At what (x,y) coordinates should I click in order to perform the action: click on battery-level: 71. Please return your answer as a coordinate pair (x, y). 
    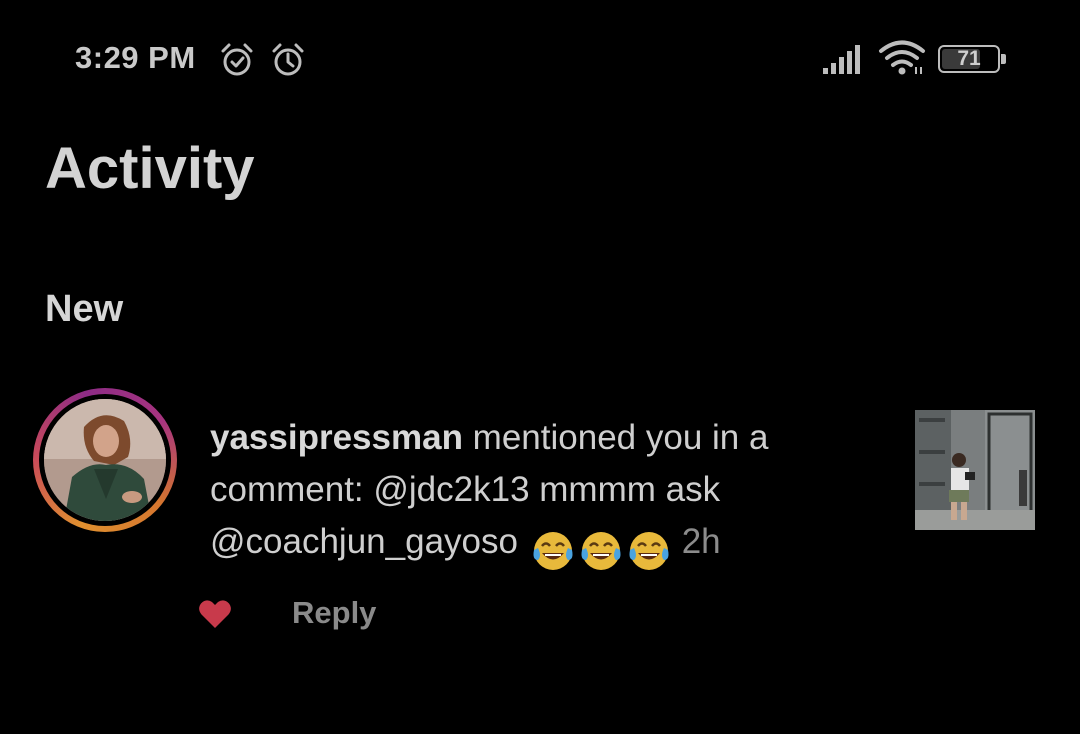
    Looking at the image, I should click on (969, 58).